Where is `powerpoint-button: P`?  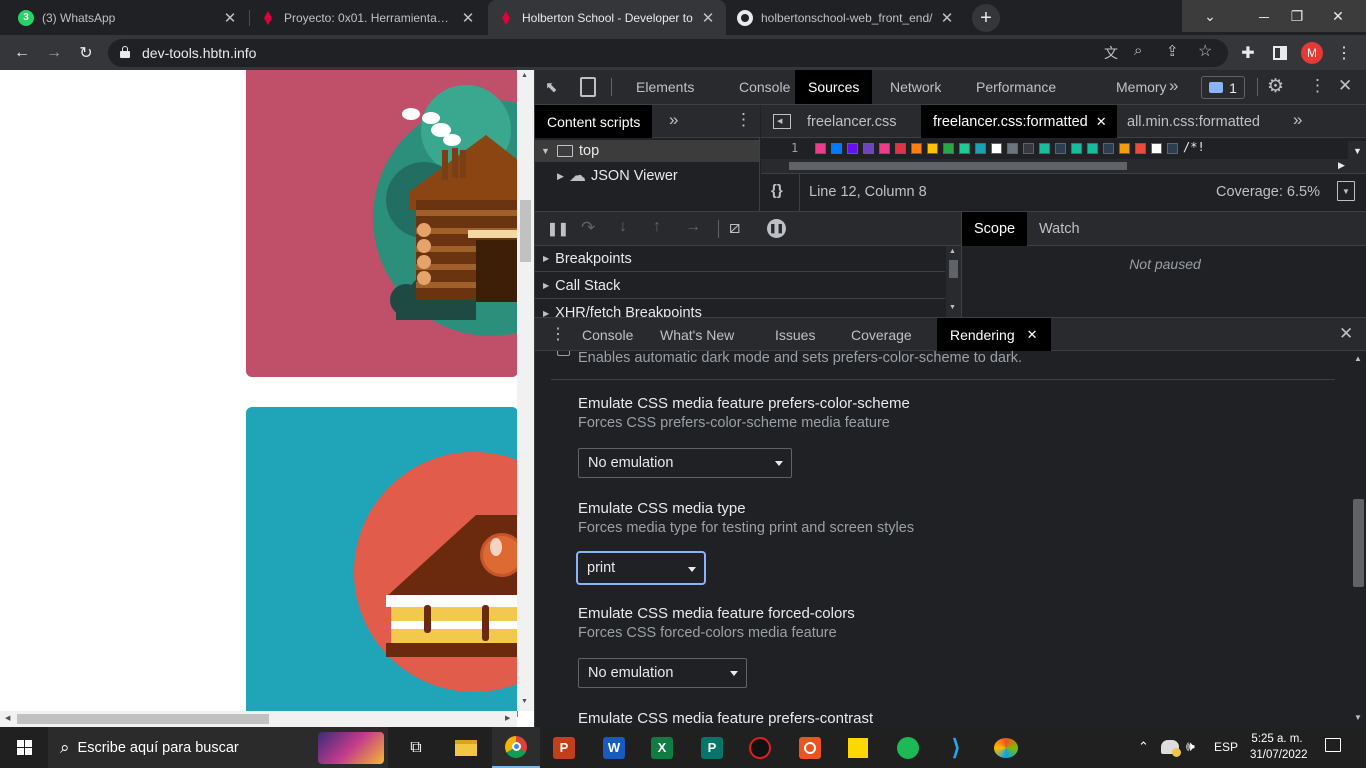
powerpoint-button: P is located at coordinates (564, 747).